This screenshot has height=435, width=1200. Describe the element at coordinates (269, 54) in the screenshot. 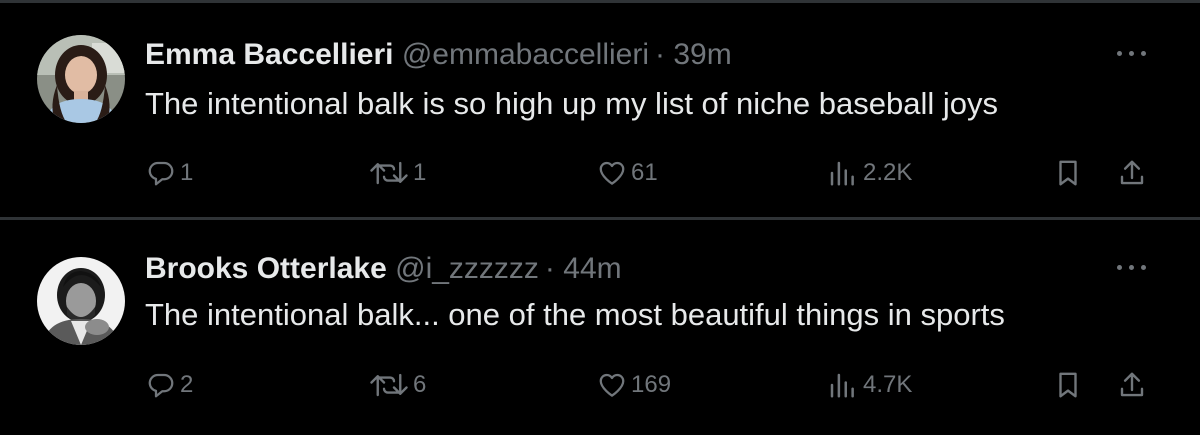

I see `display-name: Emma Baccellieri` at that location.